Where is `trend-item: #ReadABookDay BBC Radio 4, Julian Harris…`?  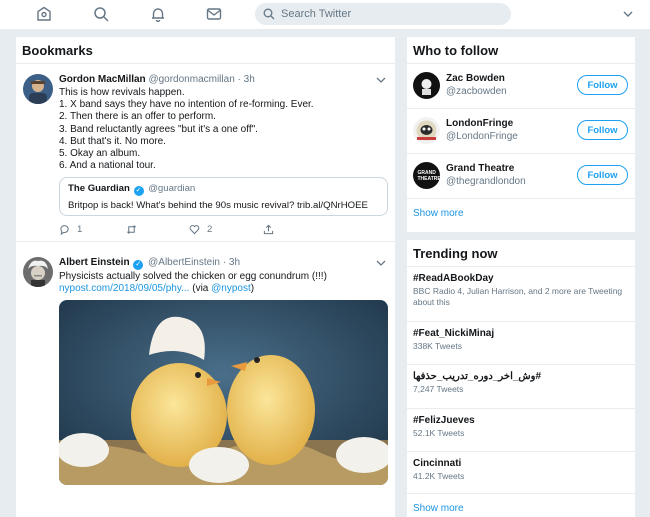
trend-item: #ReadABookDay BBC Radio 4, Julian Harris… is located at coordinates (521, 294).